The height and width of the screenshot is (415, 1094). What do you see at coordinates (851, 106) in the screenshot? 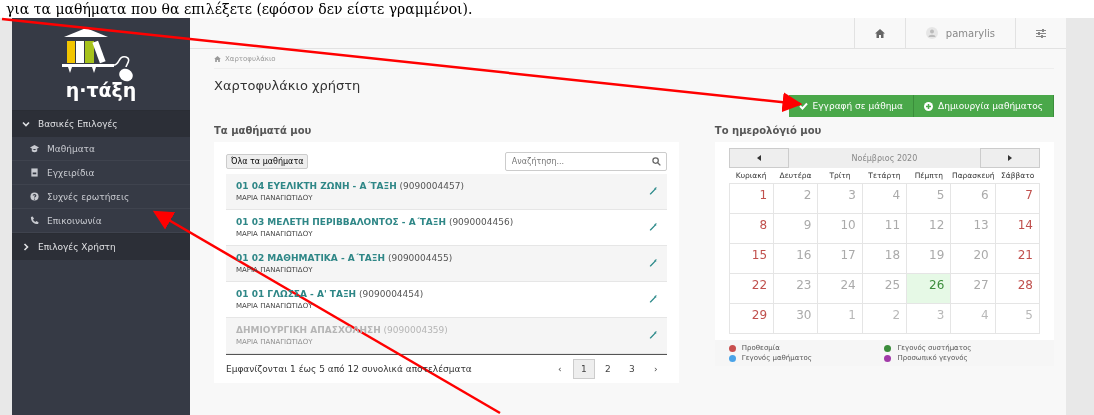
I see `enroll-button: Εγγραφή σε μάθημα` at bounding box center [851, 106].